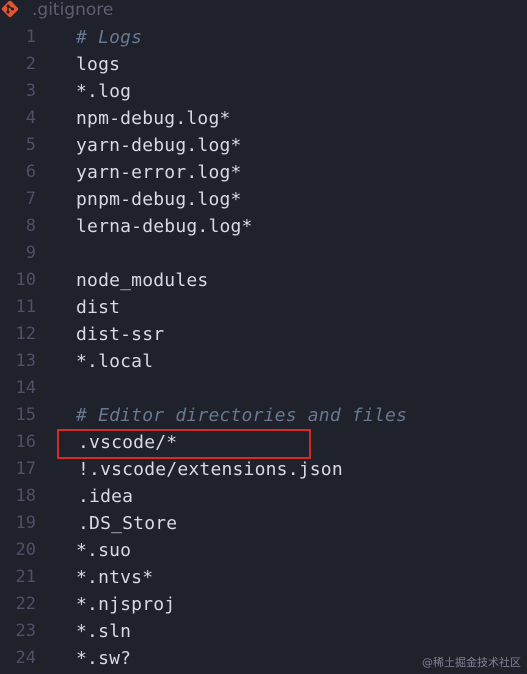 The image size is (527, 674). Describe the element at coordinates (128, 523) in the screenshot. I see `code-text: .DS_Store` at that location.